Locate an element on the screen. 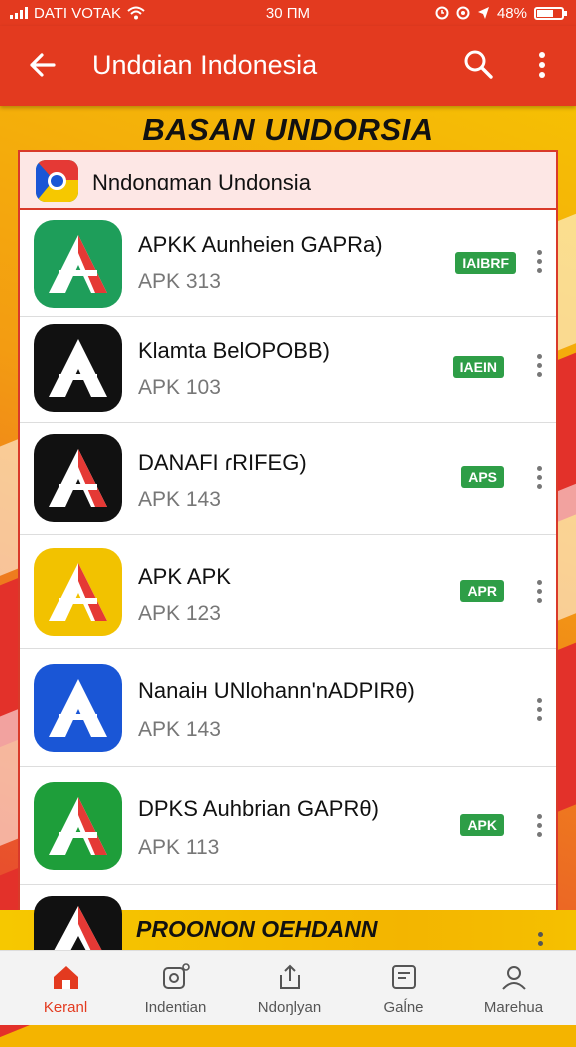 The image size is (576, 1047). alarm-icon is located at coordinates (442, 13).